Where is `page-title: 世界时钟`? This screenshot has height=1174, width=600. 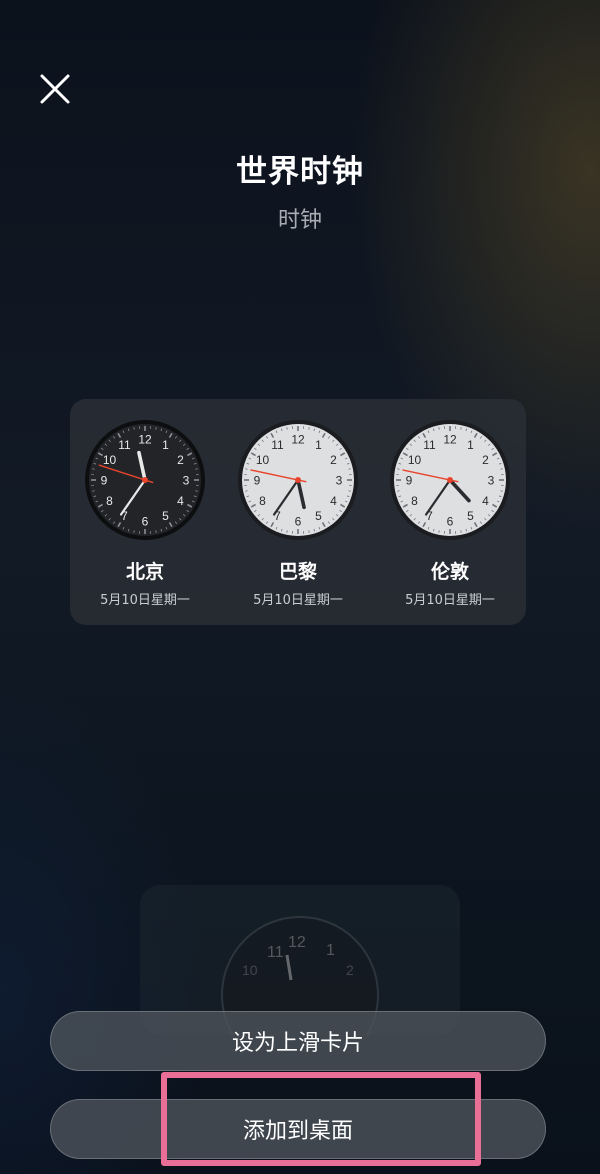 page-title: 世界时钟 is located at coordinates (300, 172).